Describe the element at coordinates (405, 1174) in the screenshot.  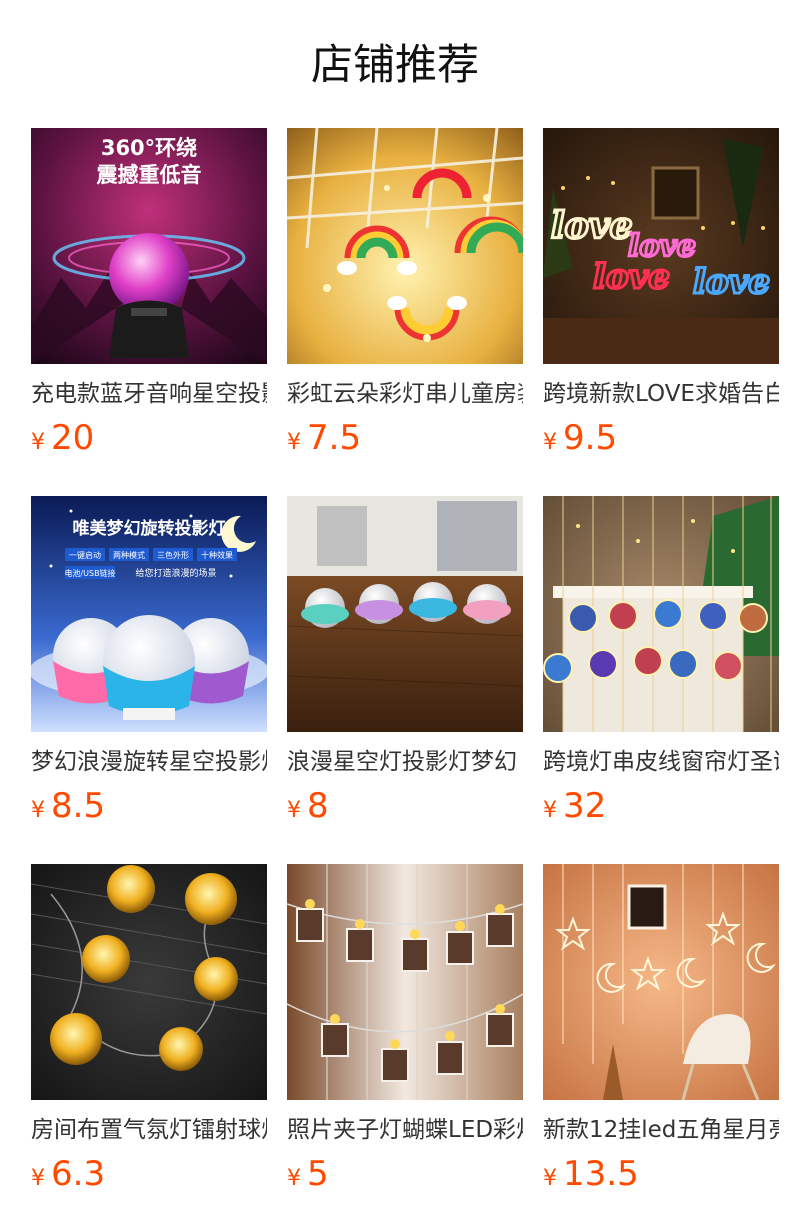
I see `product-price: ¥5` at that location.